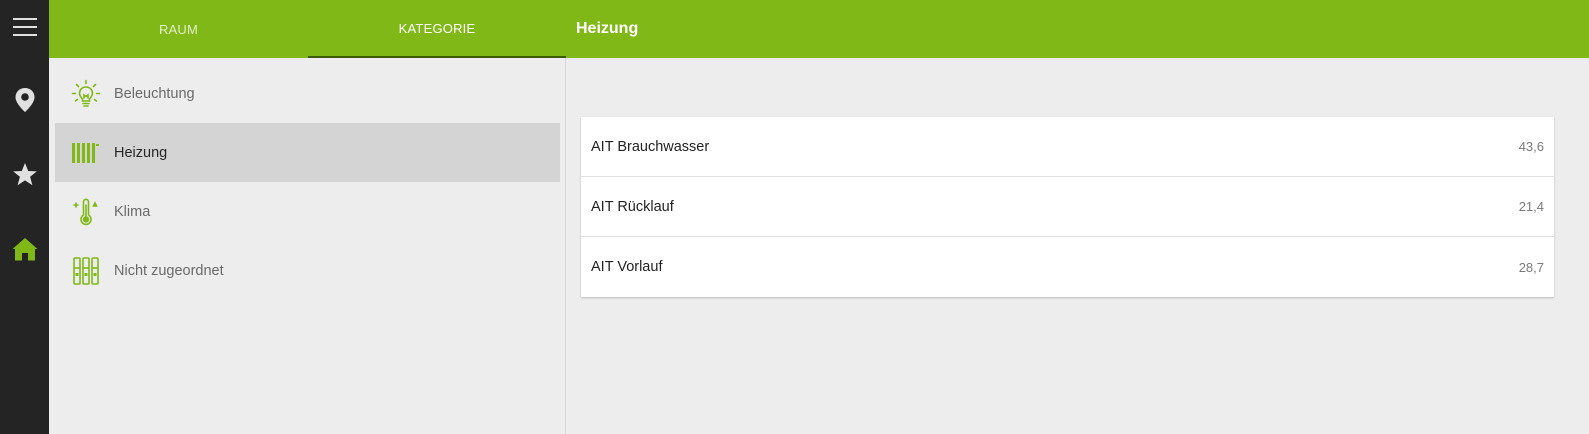 The height and width of the screenshot is (434, 1589). I want to click on location-pin-icon, so click(25, 102).